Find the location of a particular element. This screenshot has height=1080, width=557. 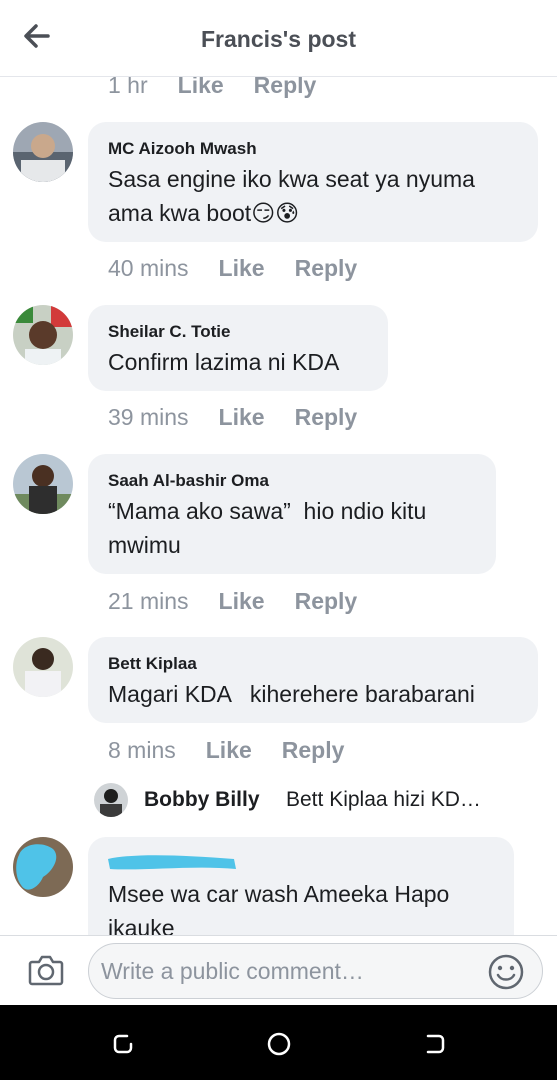

redaction-mark is located at coordinates (172, 862).